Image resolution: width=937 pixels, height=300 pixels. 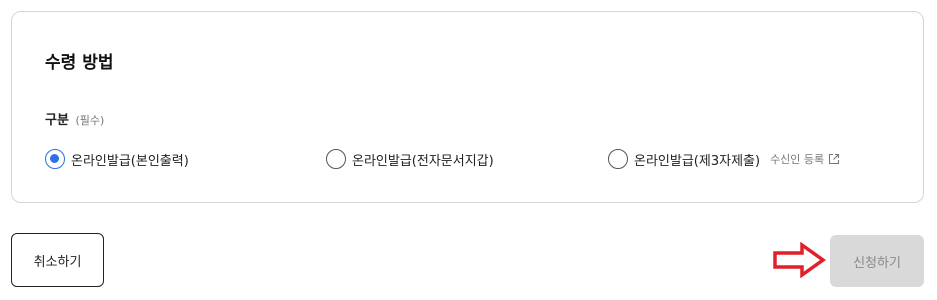 What do you see at coordinates (797, 159) in the screenshot?
I see `register-recipient-link-text: 수신인 등록` at bounding box center [797, 159].